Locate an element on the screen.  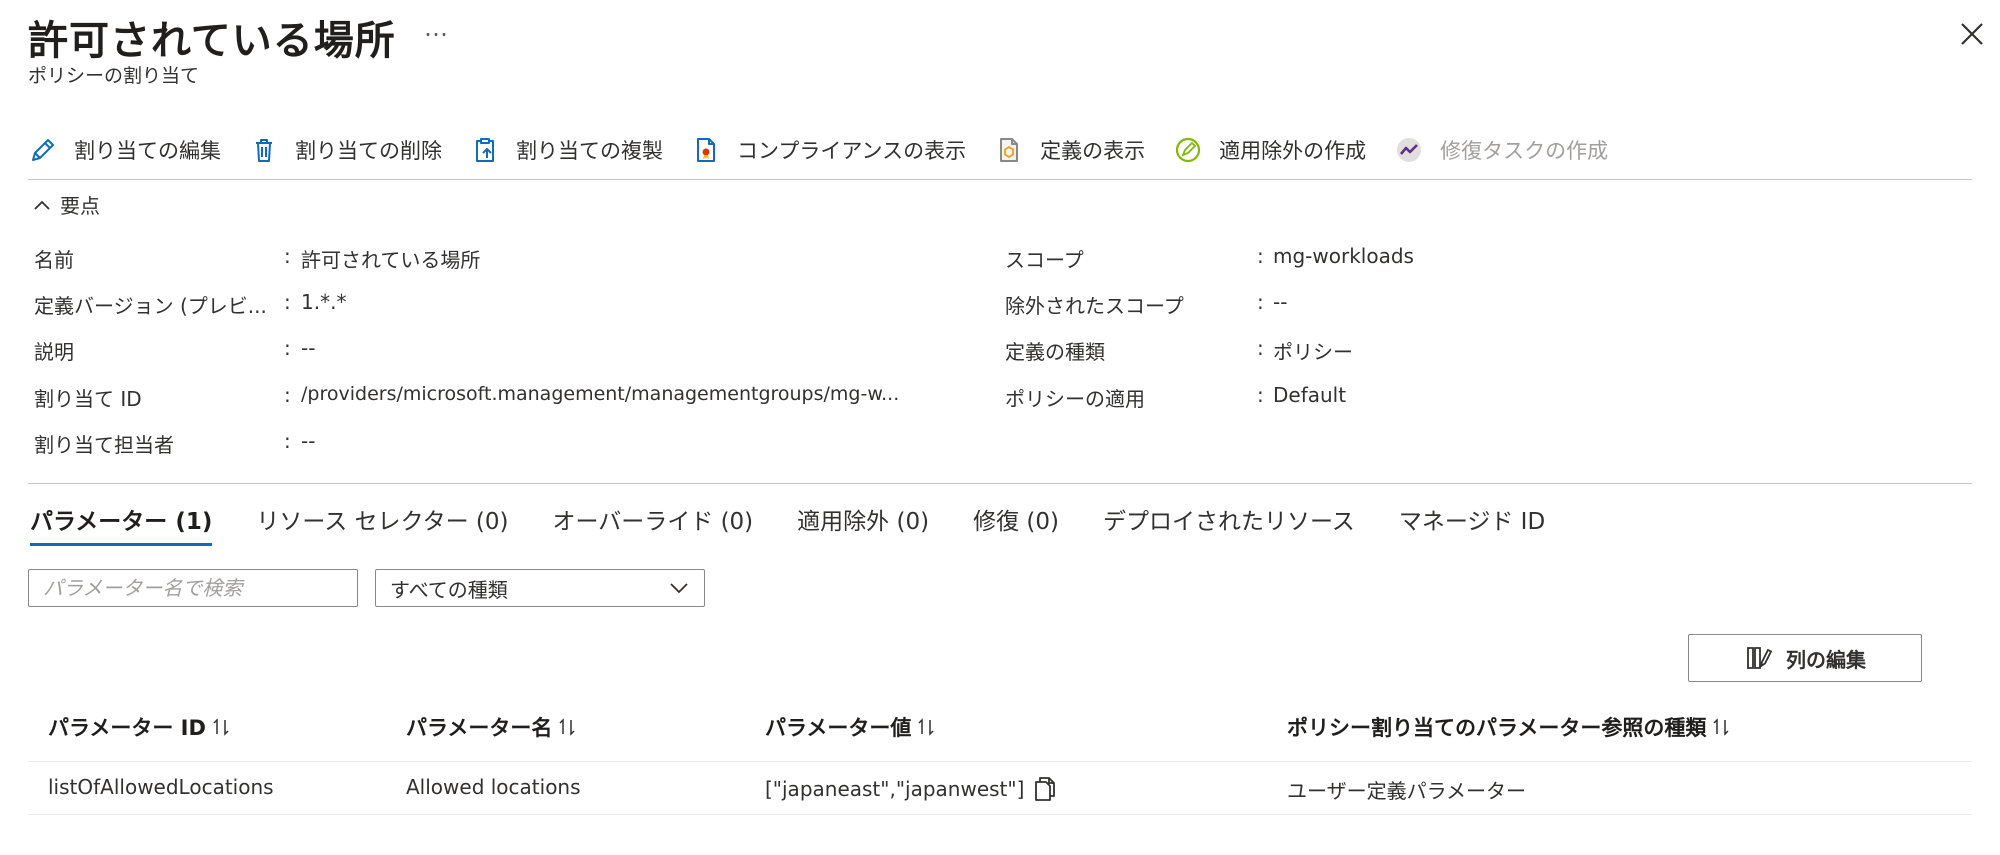
view-definition-label: 定義の表示 is located at coordinates (1093, 151).